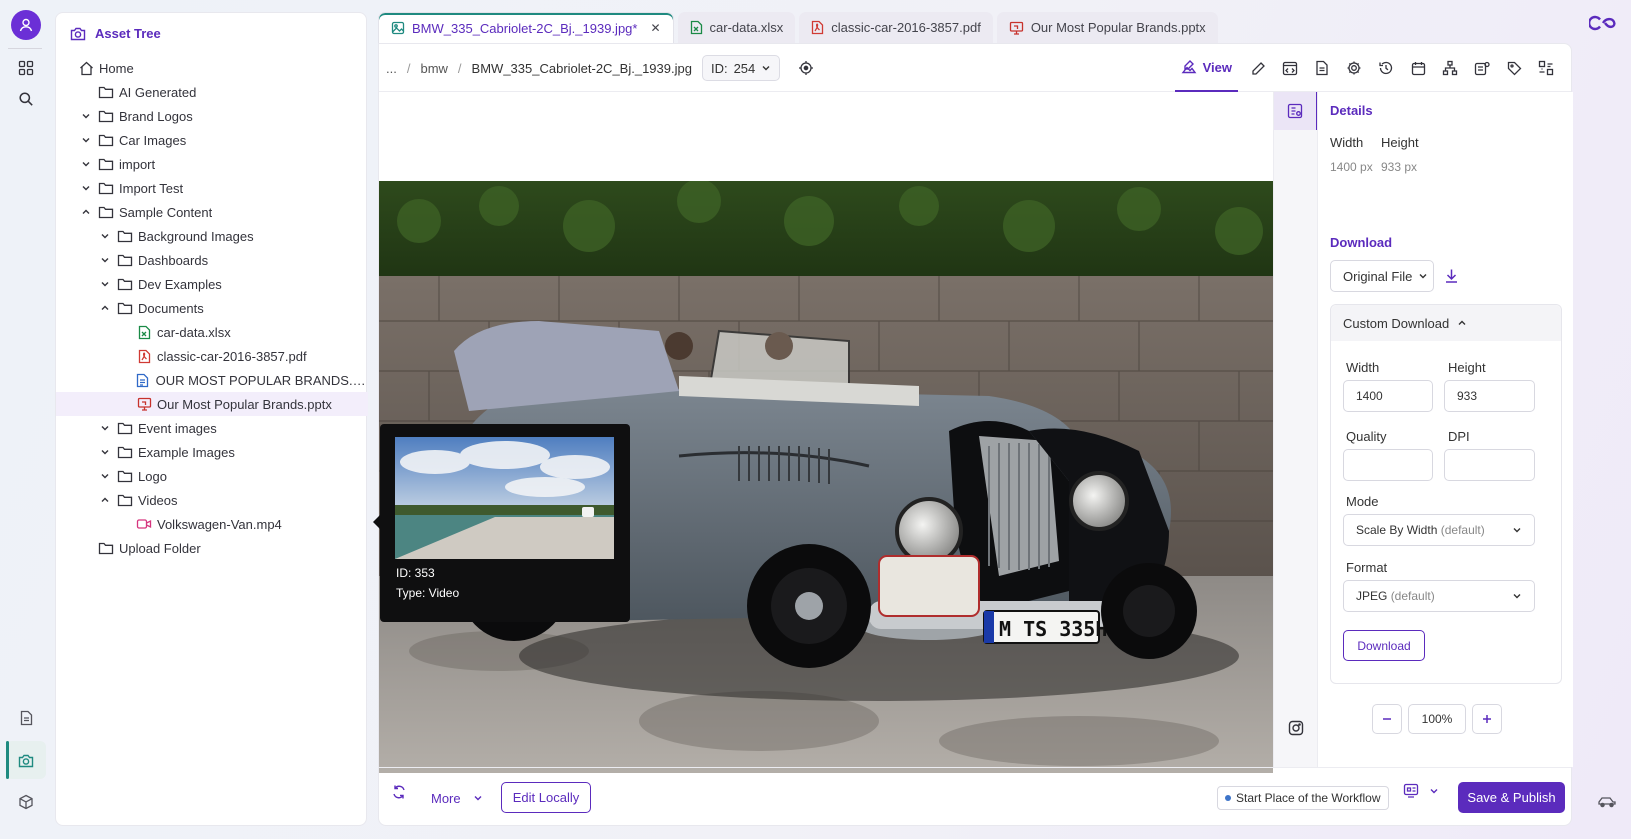 The image size is (1631, 839). I want to click on camera-settings-icon, so click(1296, 729).